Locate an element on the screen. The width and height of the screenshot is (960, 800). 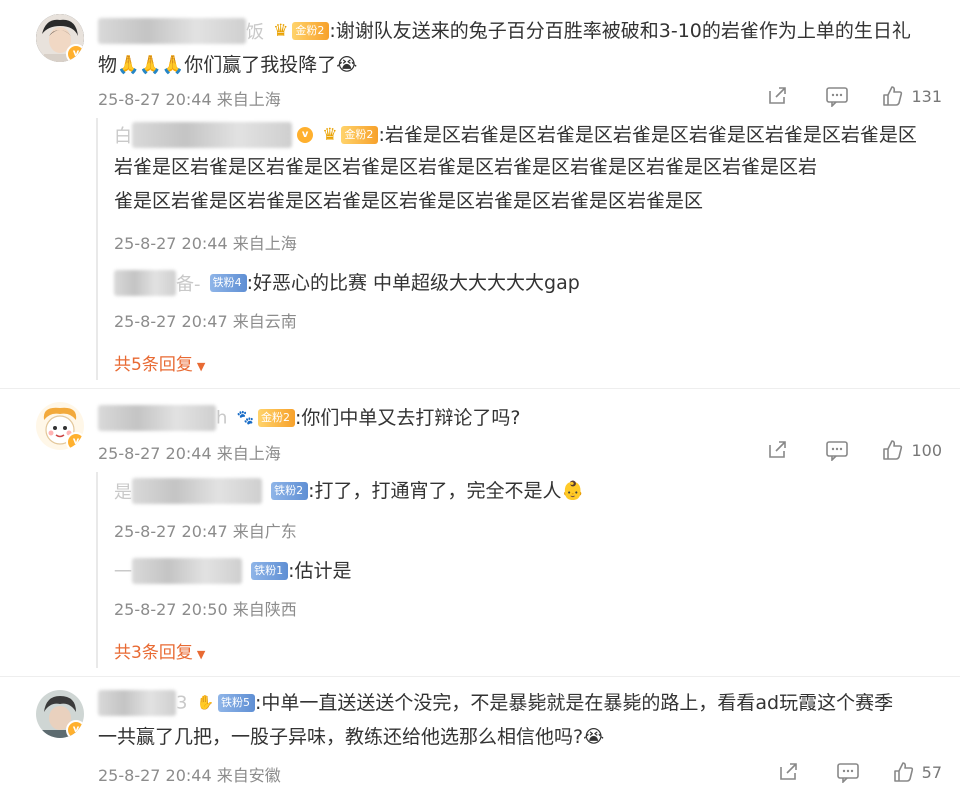
reply-text: :估计是 is located at coordinates (320, 571).